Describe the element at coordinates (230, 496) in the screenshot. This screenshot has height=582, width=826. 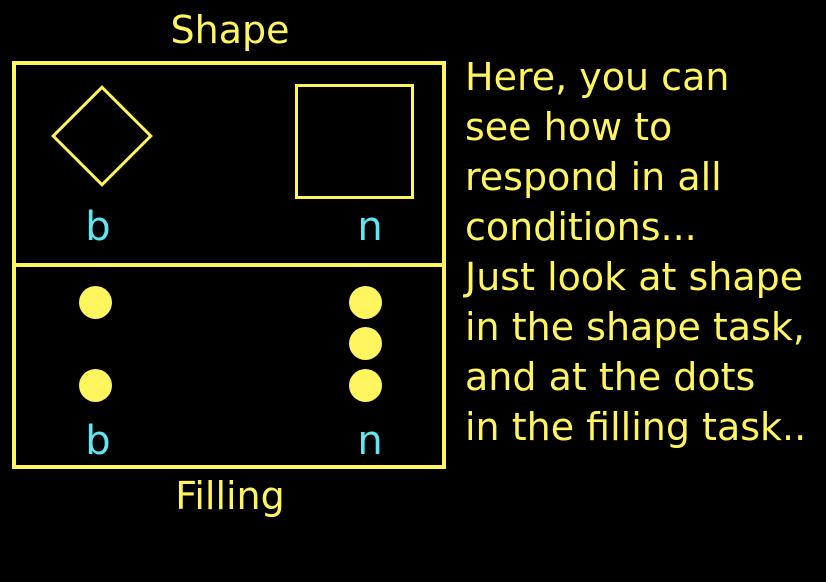
I see `filling-heading: Filling` at that location.